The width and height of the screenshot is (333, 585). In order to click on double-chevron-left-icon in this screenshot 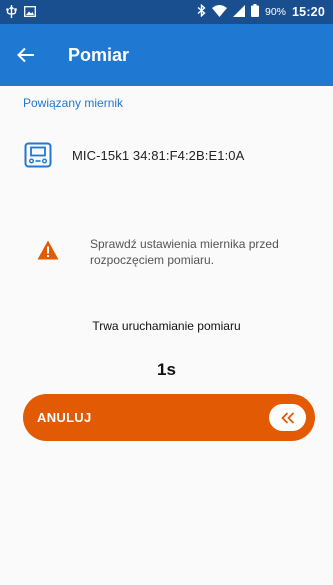, I will do `click(287, 417)`.